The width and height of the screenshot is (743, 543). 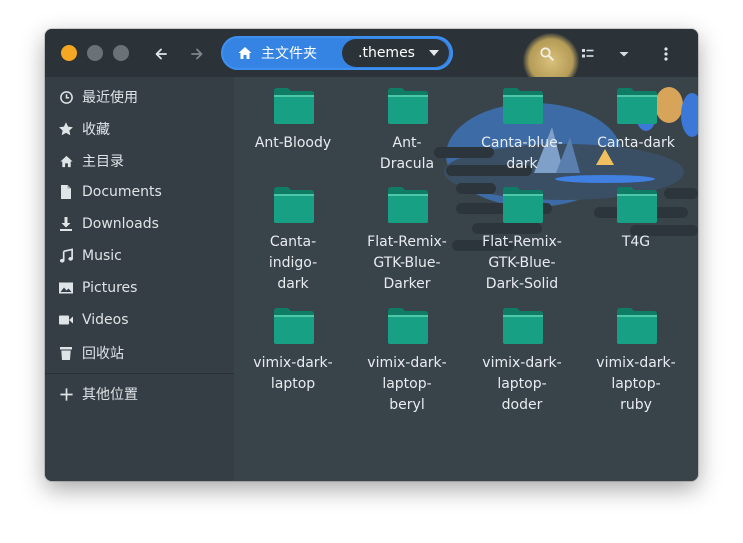 I want to click on path-crumb-current: .themes, so click(x=395, y=53).